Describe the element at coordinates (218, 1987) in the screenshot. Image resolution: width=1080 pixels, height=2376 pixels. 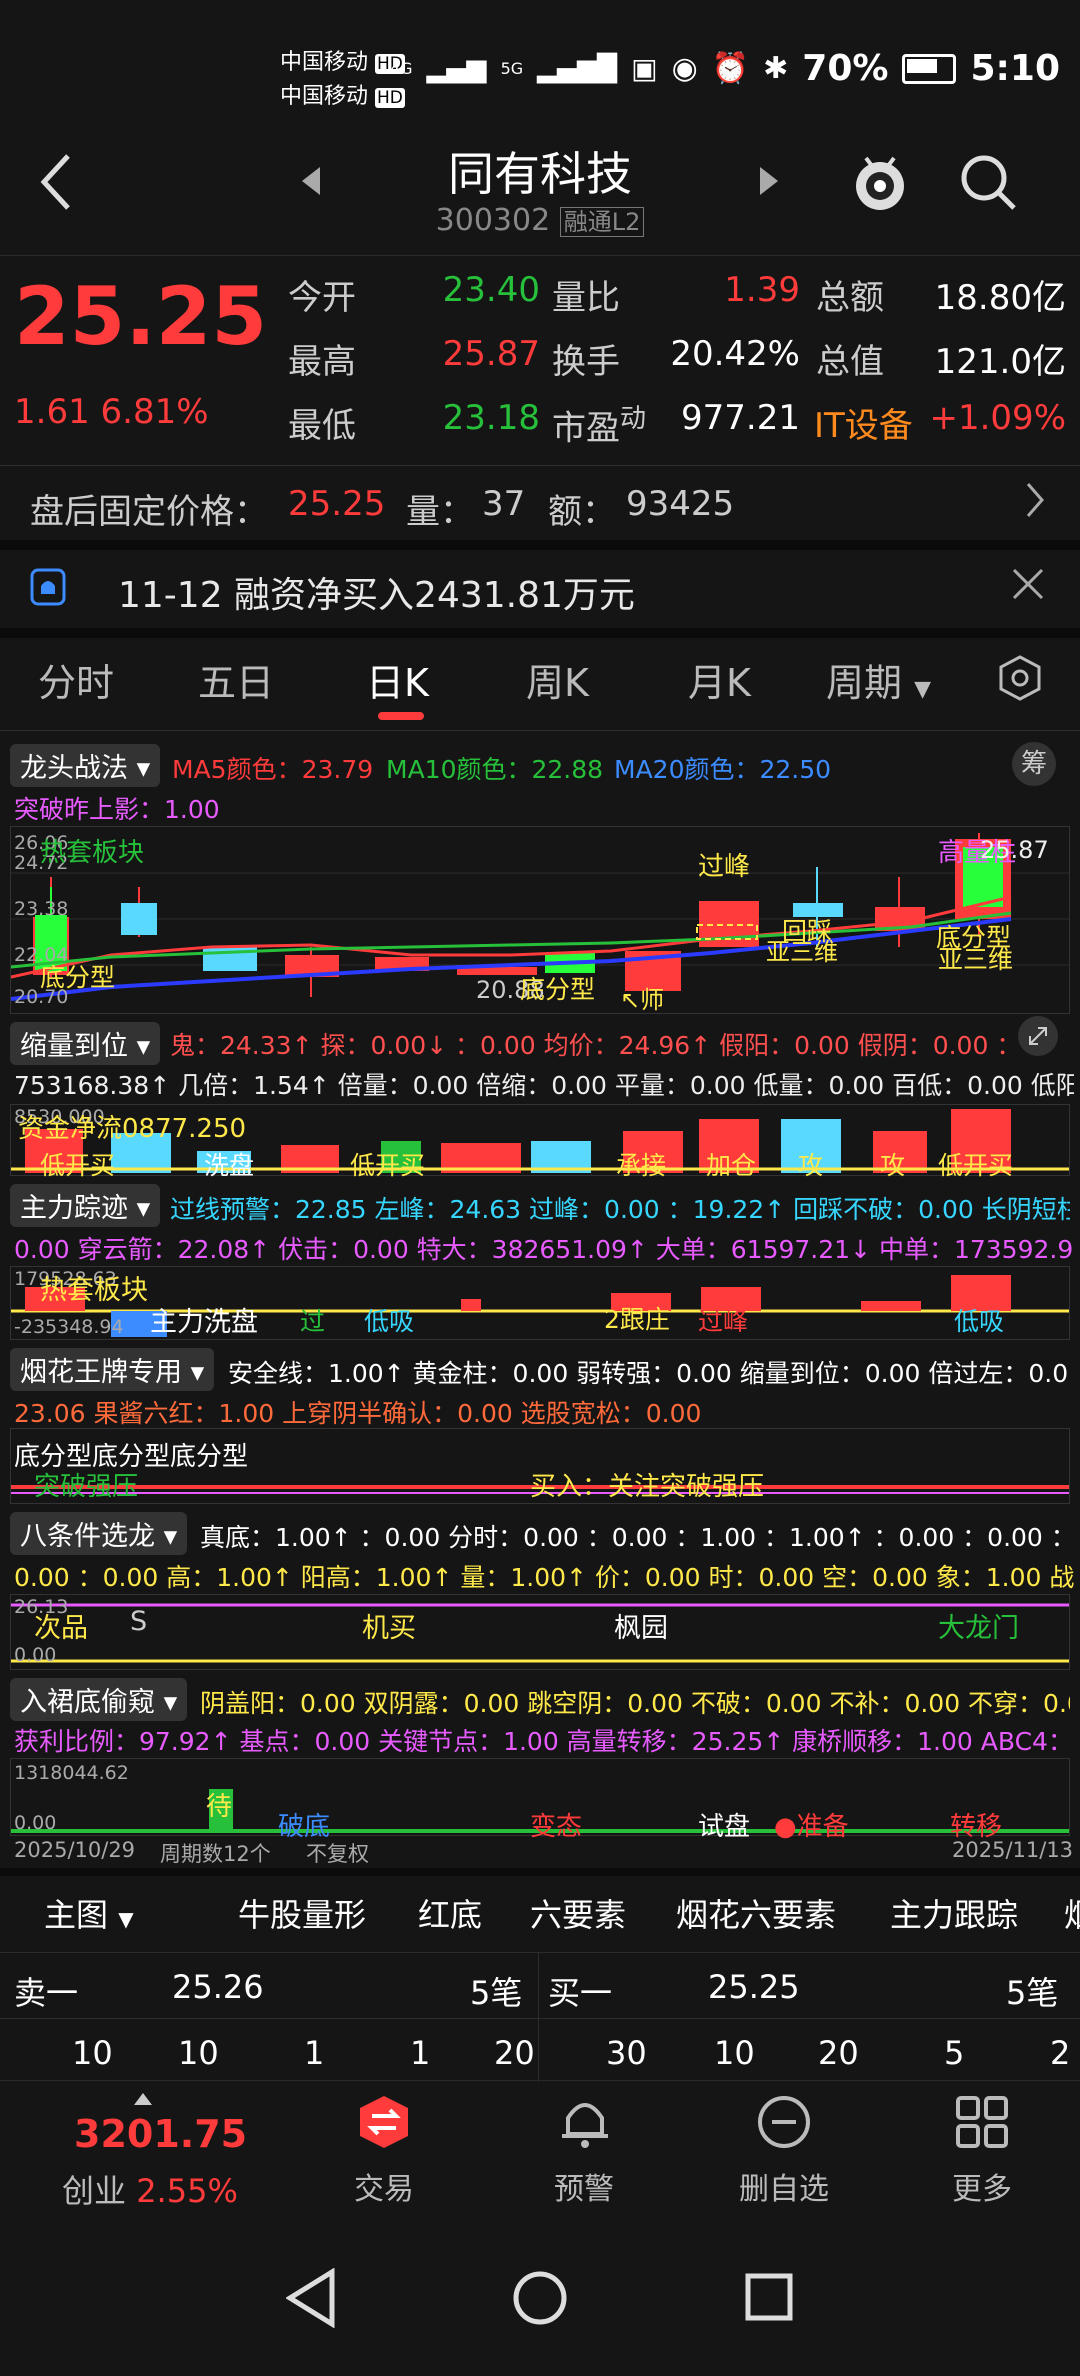
I see `ask1-price: 25.26` at that location.